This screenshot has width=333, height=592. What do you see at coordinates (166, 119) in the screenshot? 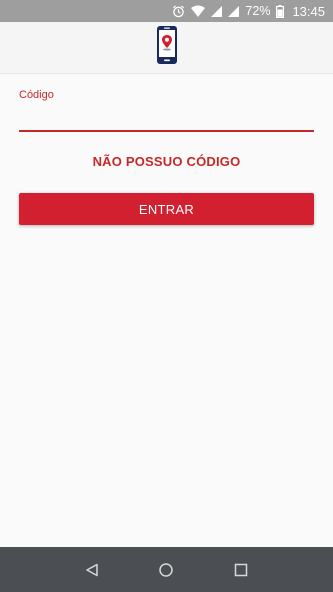
I see `code-input` at bounding box center [166, 119].